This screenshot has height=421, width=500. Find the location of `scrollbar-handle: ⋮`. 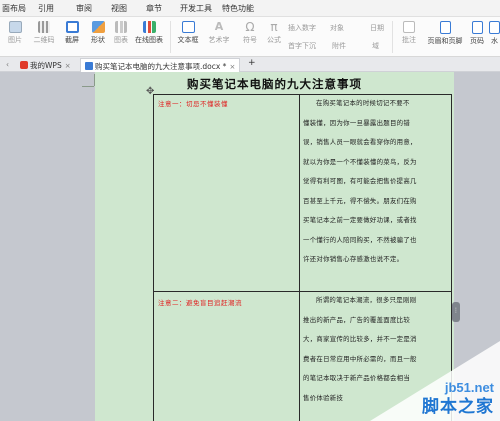

scrollbar-handle: ⋮ is located at coordinates (456, 312).